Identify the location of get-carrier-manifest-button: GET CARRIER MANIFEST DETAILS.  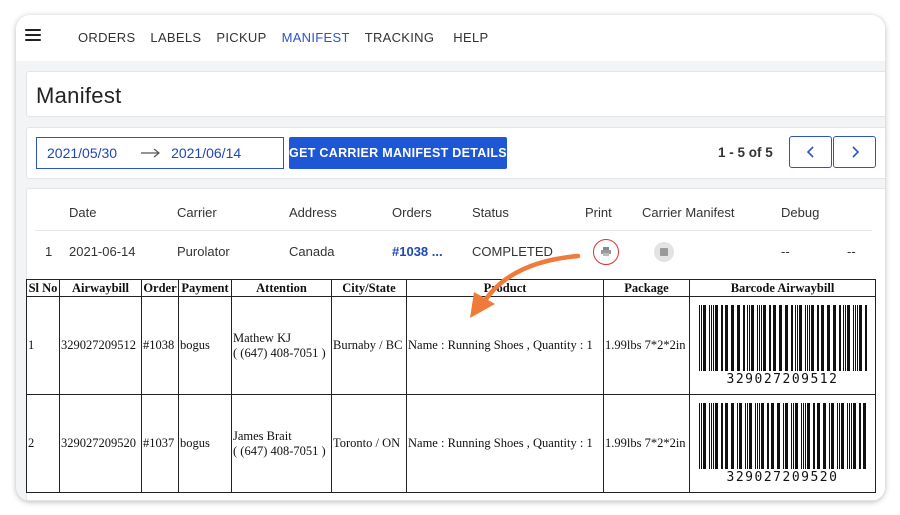
(398, 153).